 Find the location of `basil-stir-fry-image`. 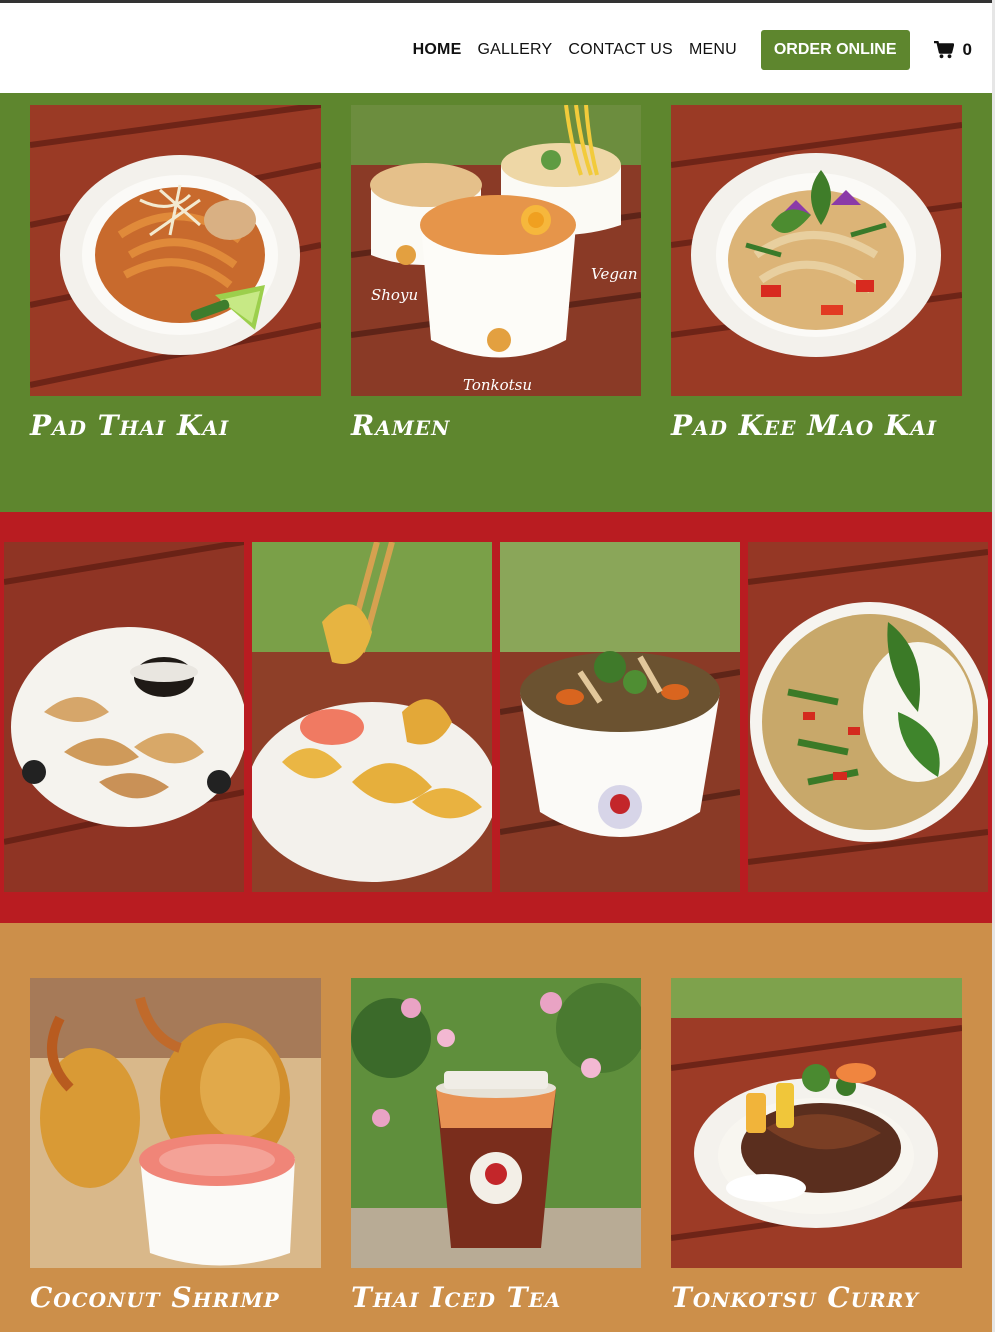

basil-stir-fry-image is located at coordinates (868, 717).